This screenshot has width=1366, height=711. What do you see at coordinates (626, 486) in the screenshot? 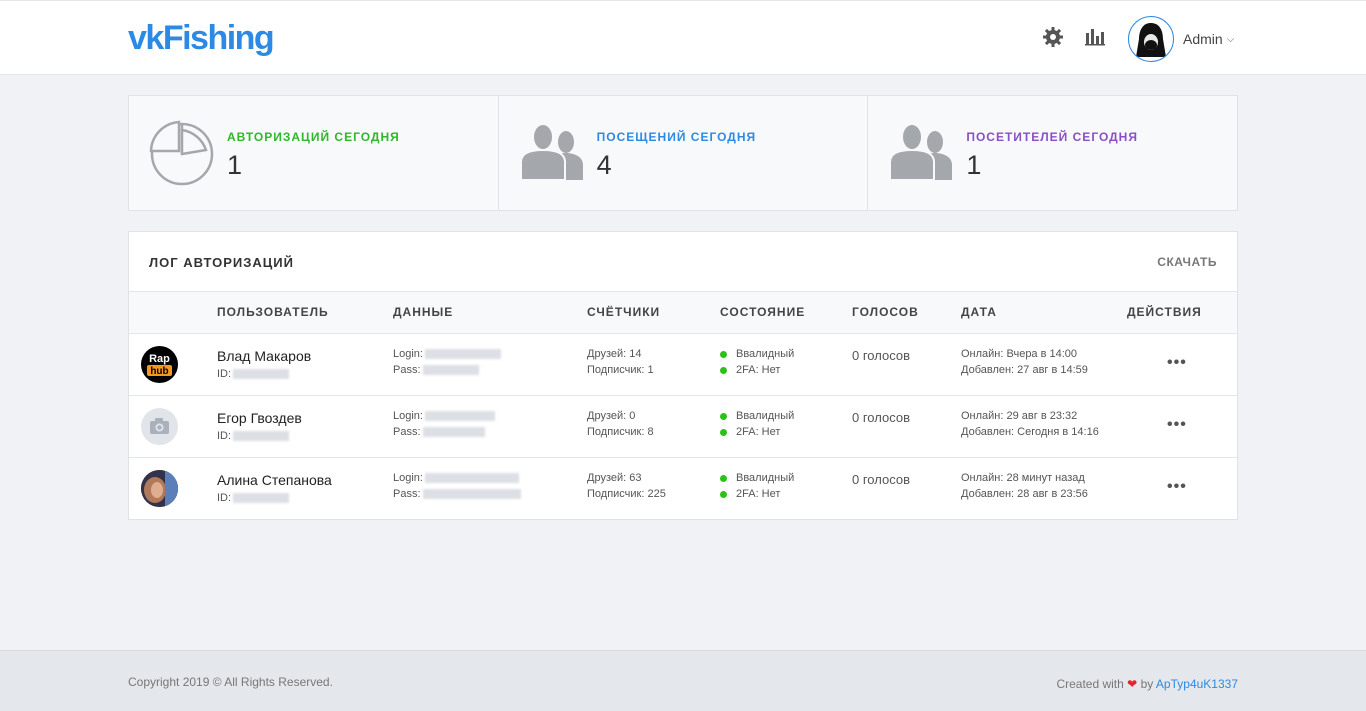
I see `counters: Друзей: 63 Подписчик: 225` at bounding box center [626, 486].